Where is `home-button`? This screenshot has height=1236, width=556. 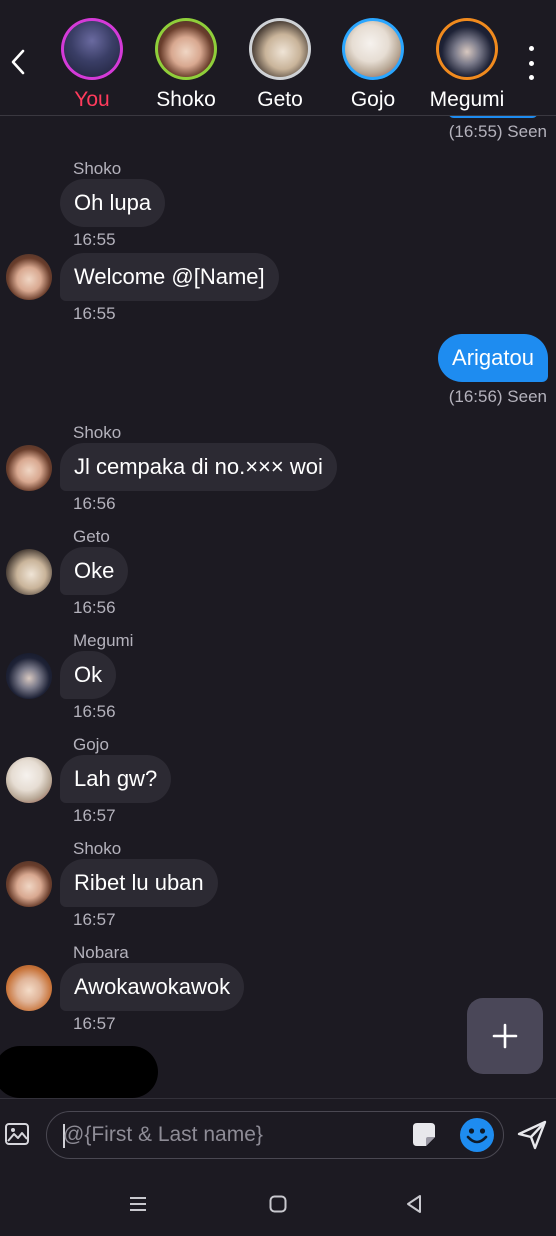 home-button is located at coordinates (278, 1204).